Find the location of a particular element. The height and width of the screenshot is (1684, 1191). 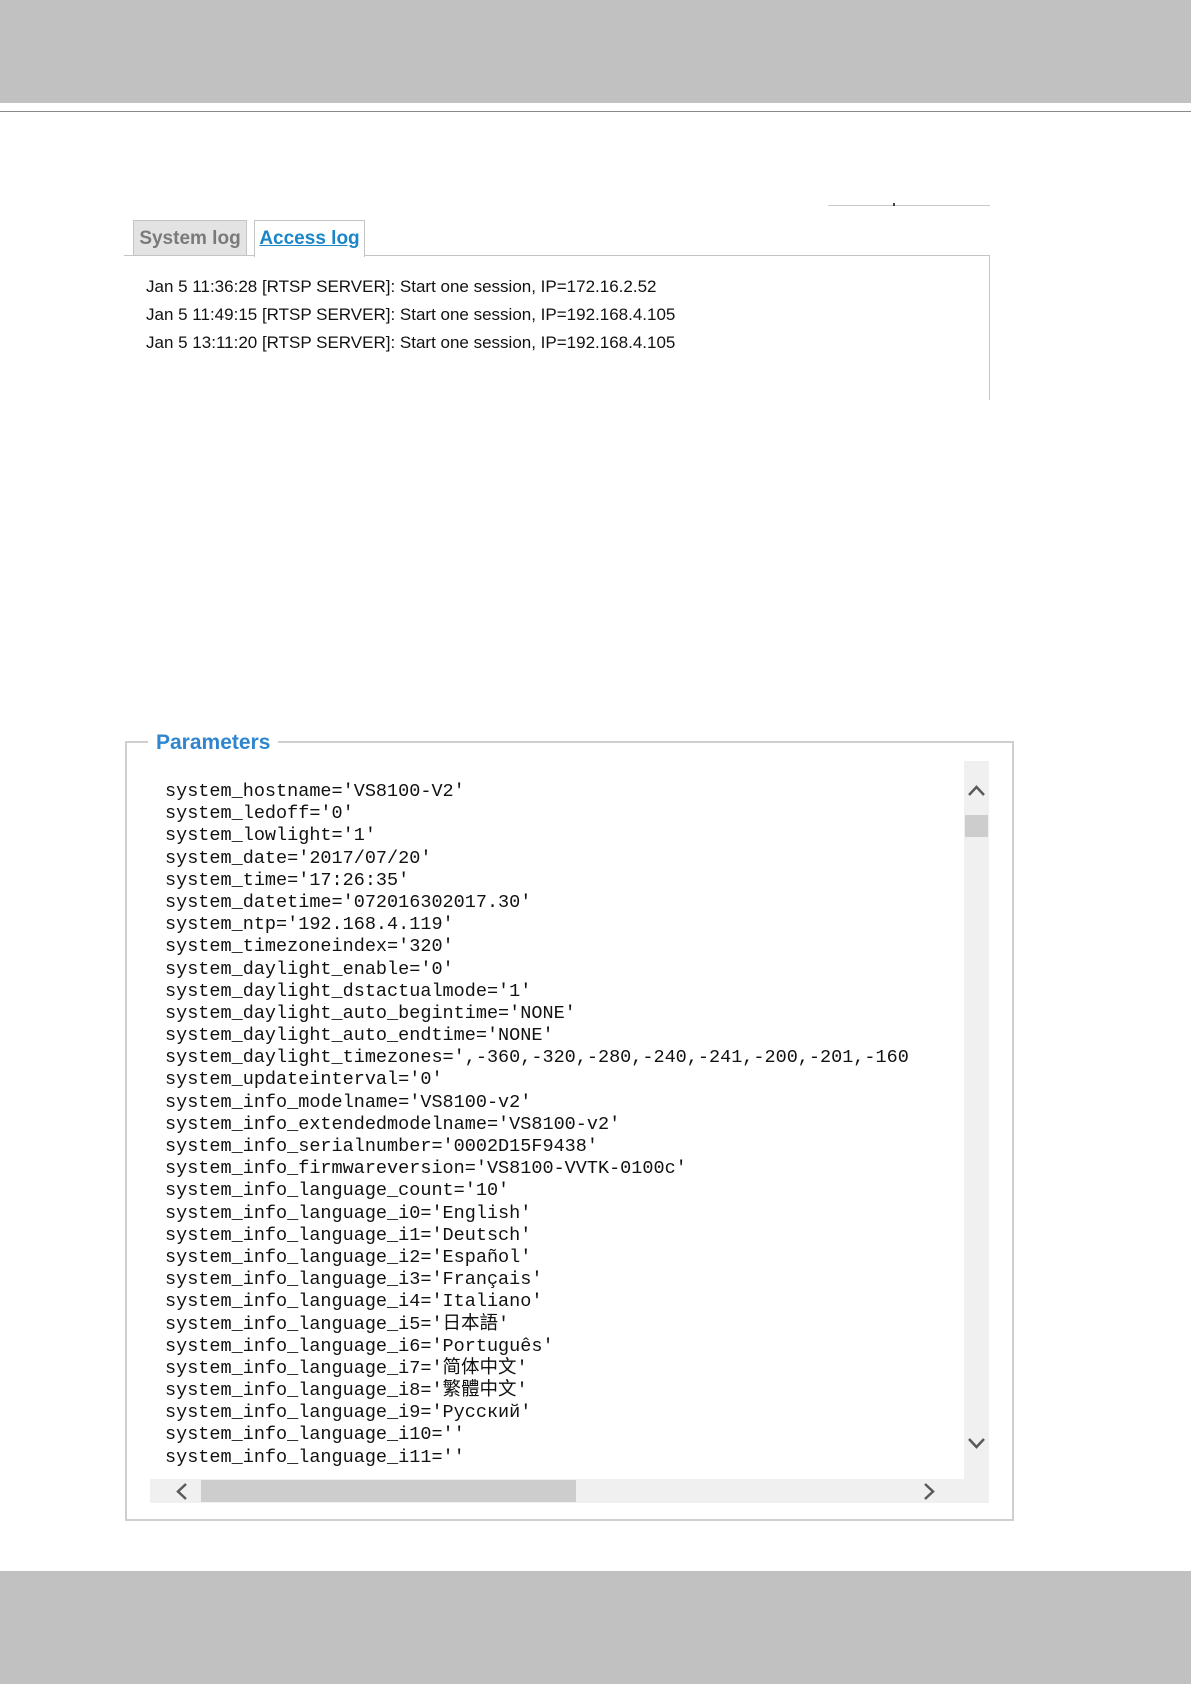

vertical-scrollbar is located at coordinates (976, 1120).